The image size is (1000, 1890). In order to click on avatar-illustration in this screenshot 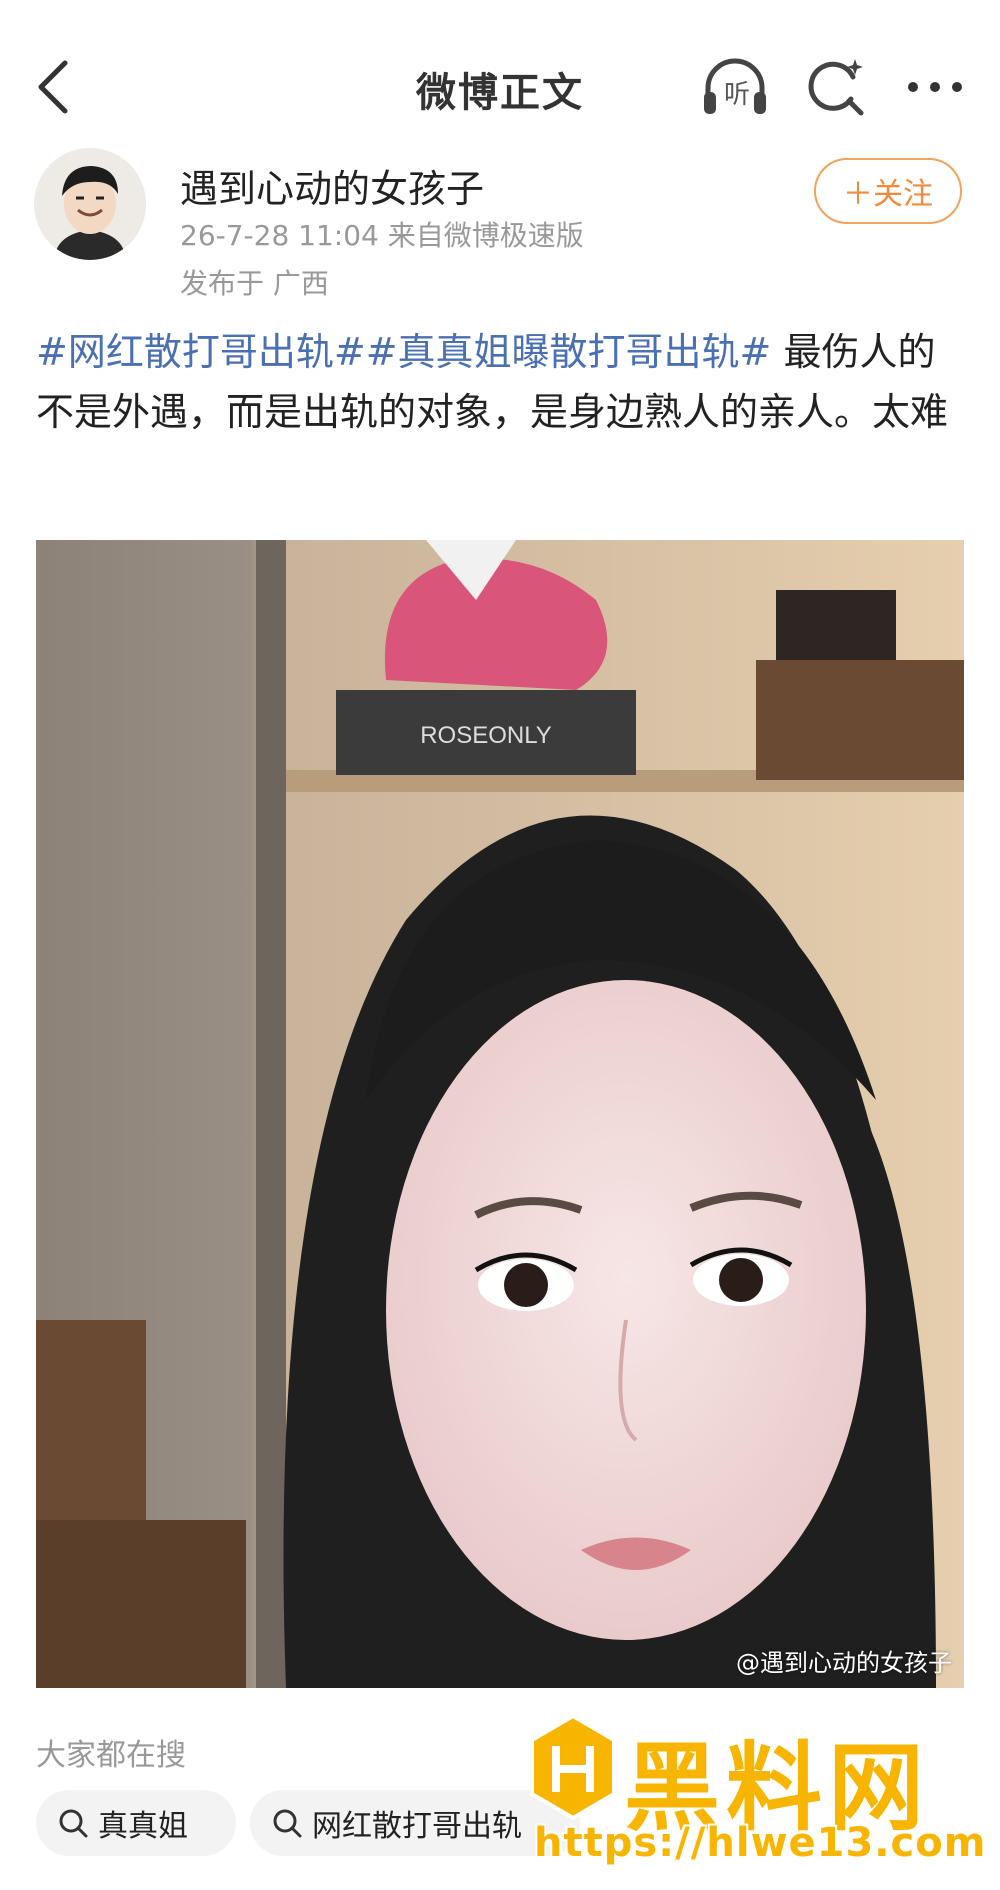, I will do `click(90, 204)`.